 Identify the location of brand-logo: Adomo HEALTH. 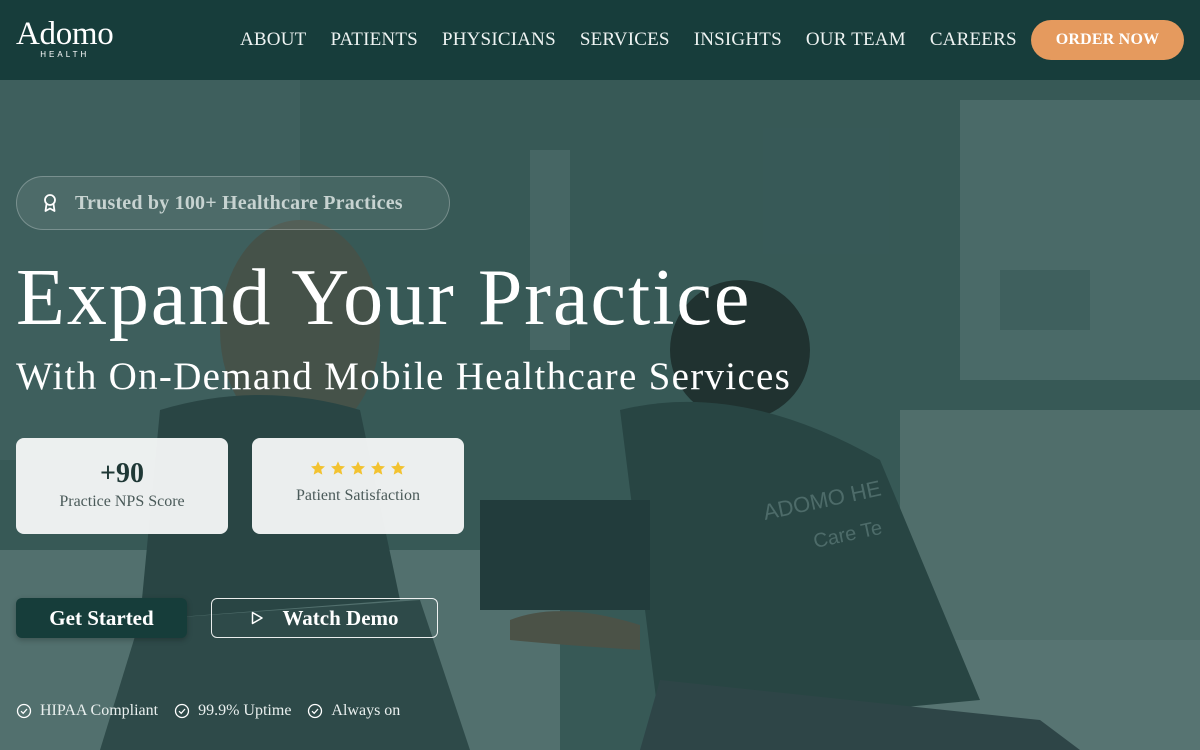
(65, 37).